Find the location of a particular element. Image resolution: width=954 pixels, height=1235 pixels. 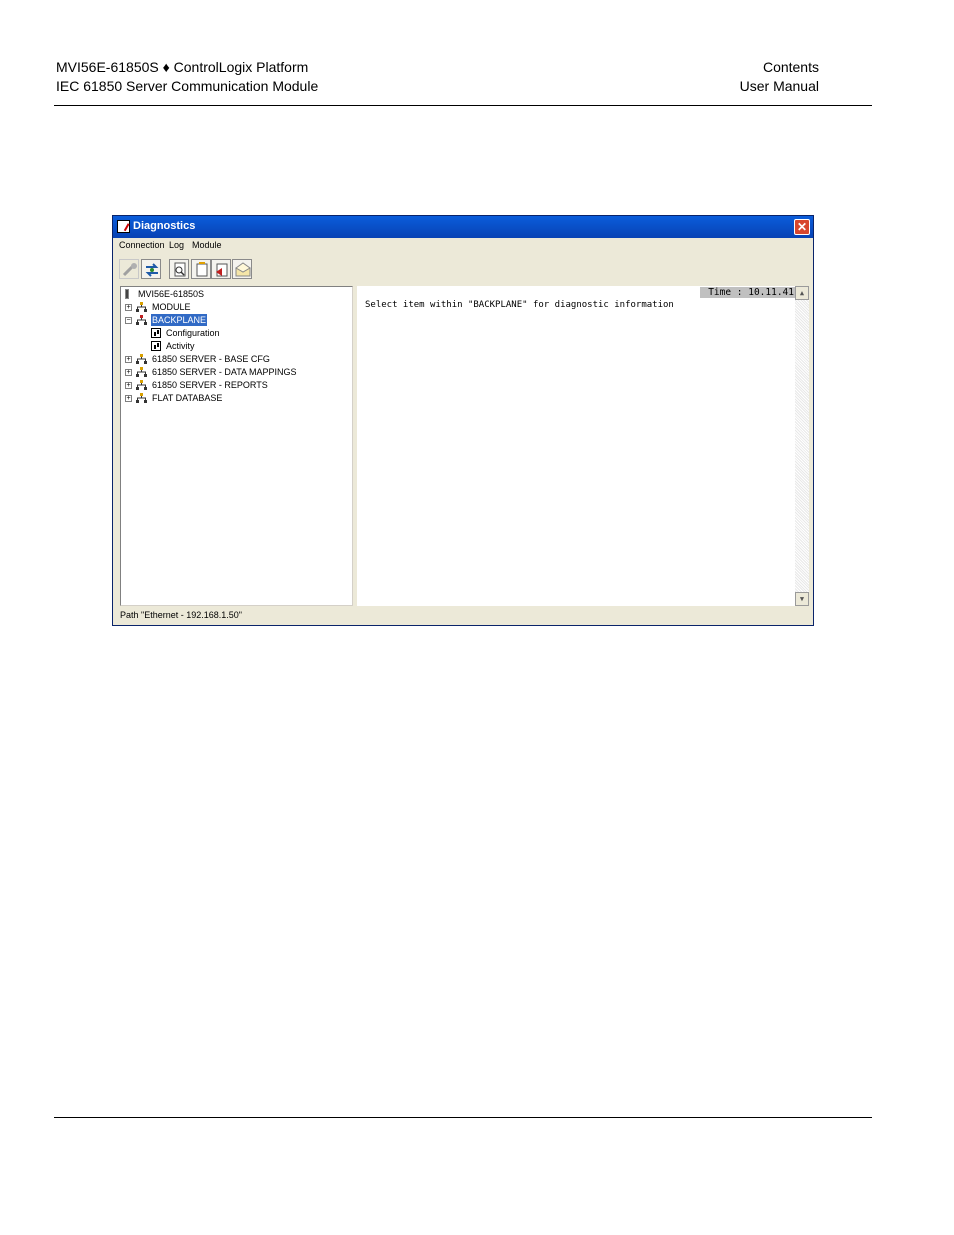

product-subtitle: IEC 61850 Server Communication Module is located at coordinates (187, 86).